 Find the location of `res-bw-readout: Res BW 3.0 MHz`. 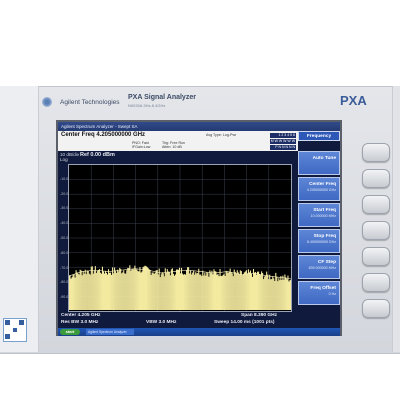

res-bw-readout: Res BW 3.0 MHz is located at coordinates (80, 322).